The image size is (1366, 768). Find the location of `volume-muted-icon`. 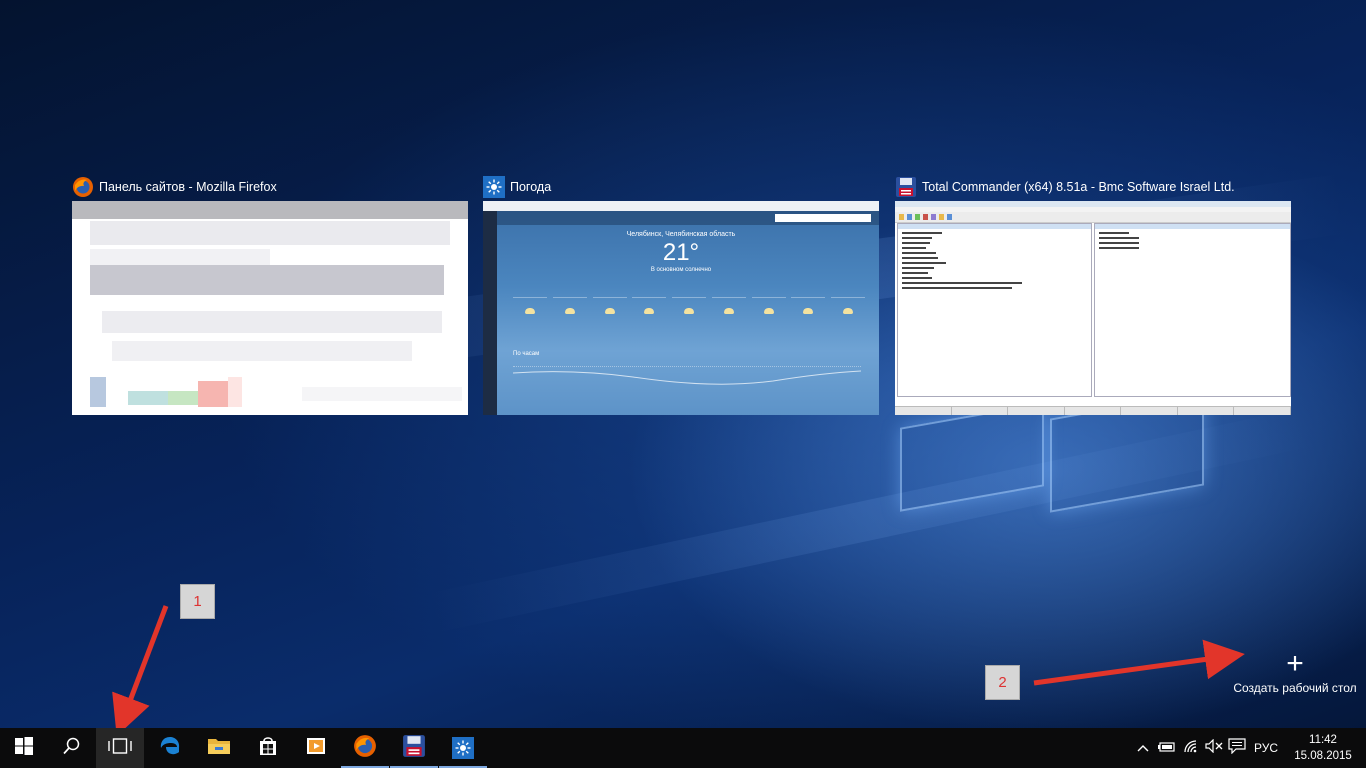

volume-muted-icon is located at coordinates (1214, 748).